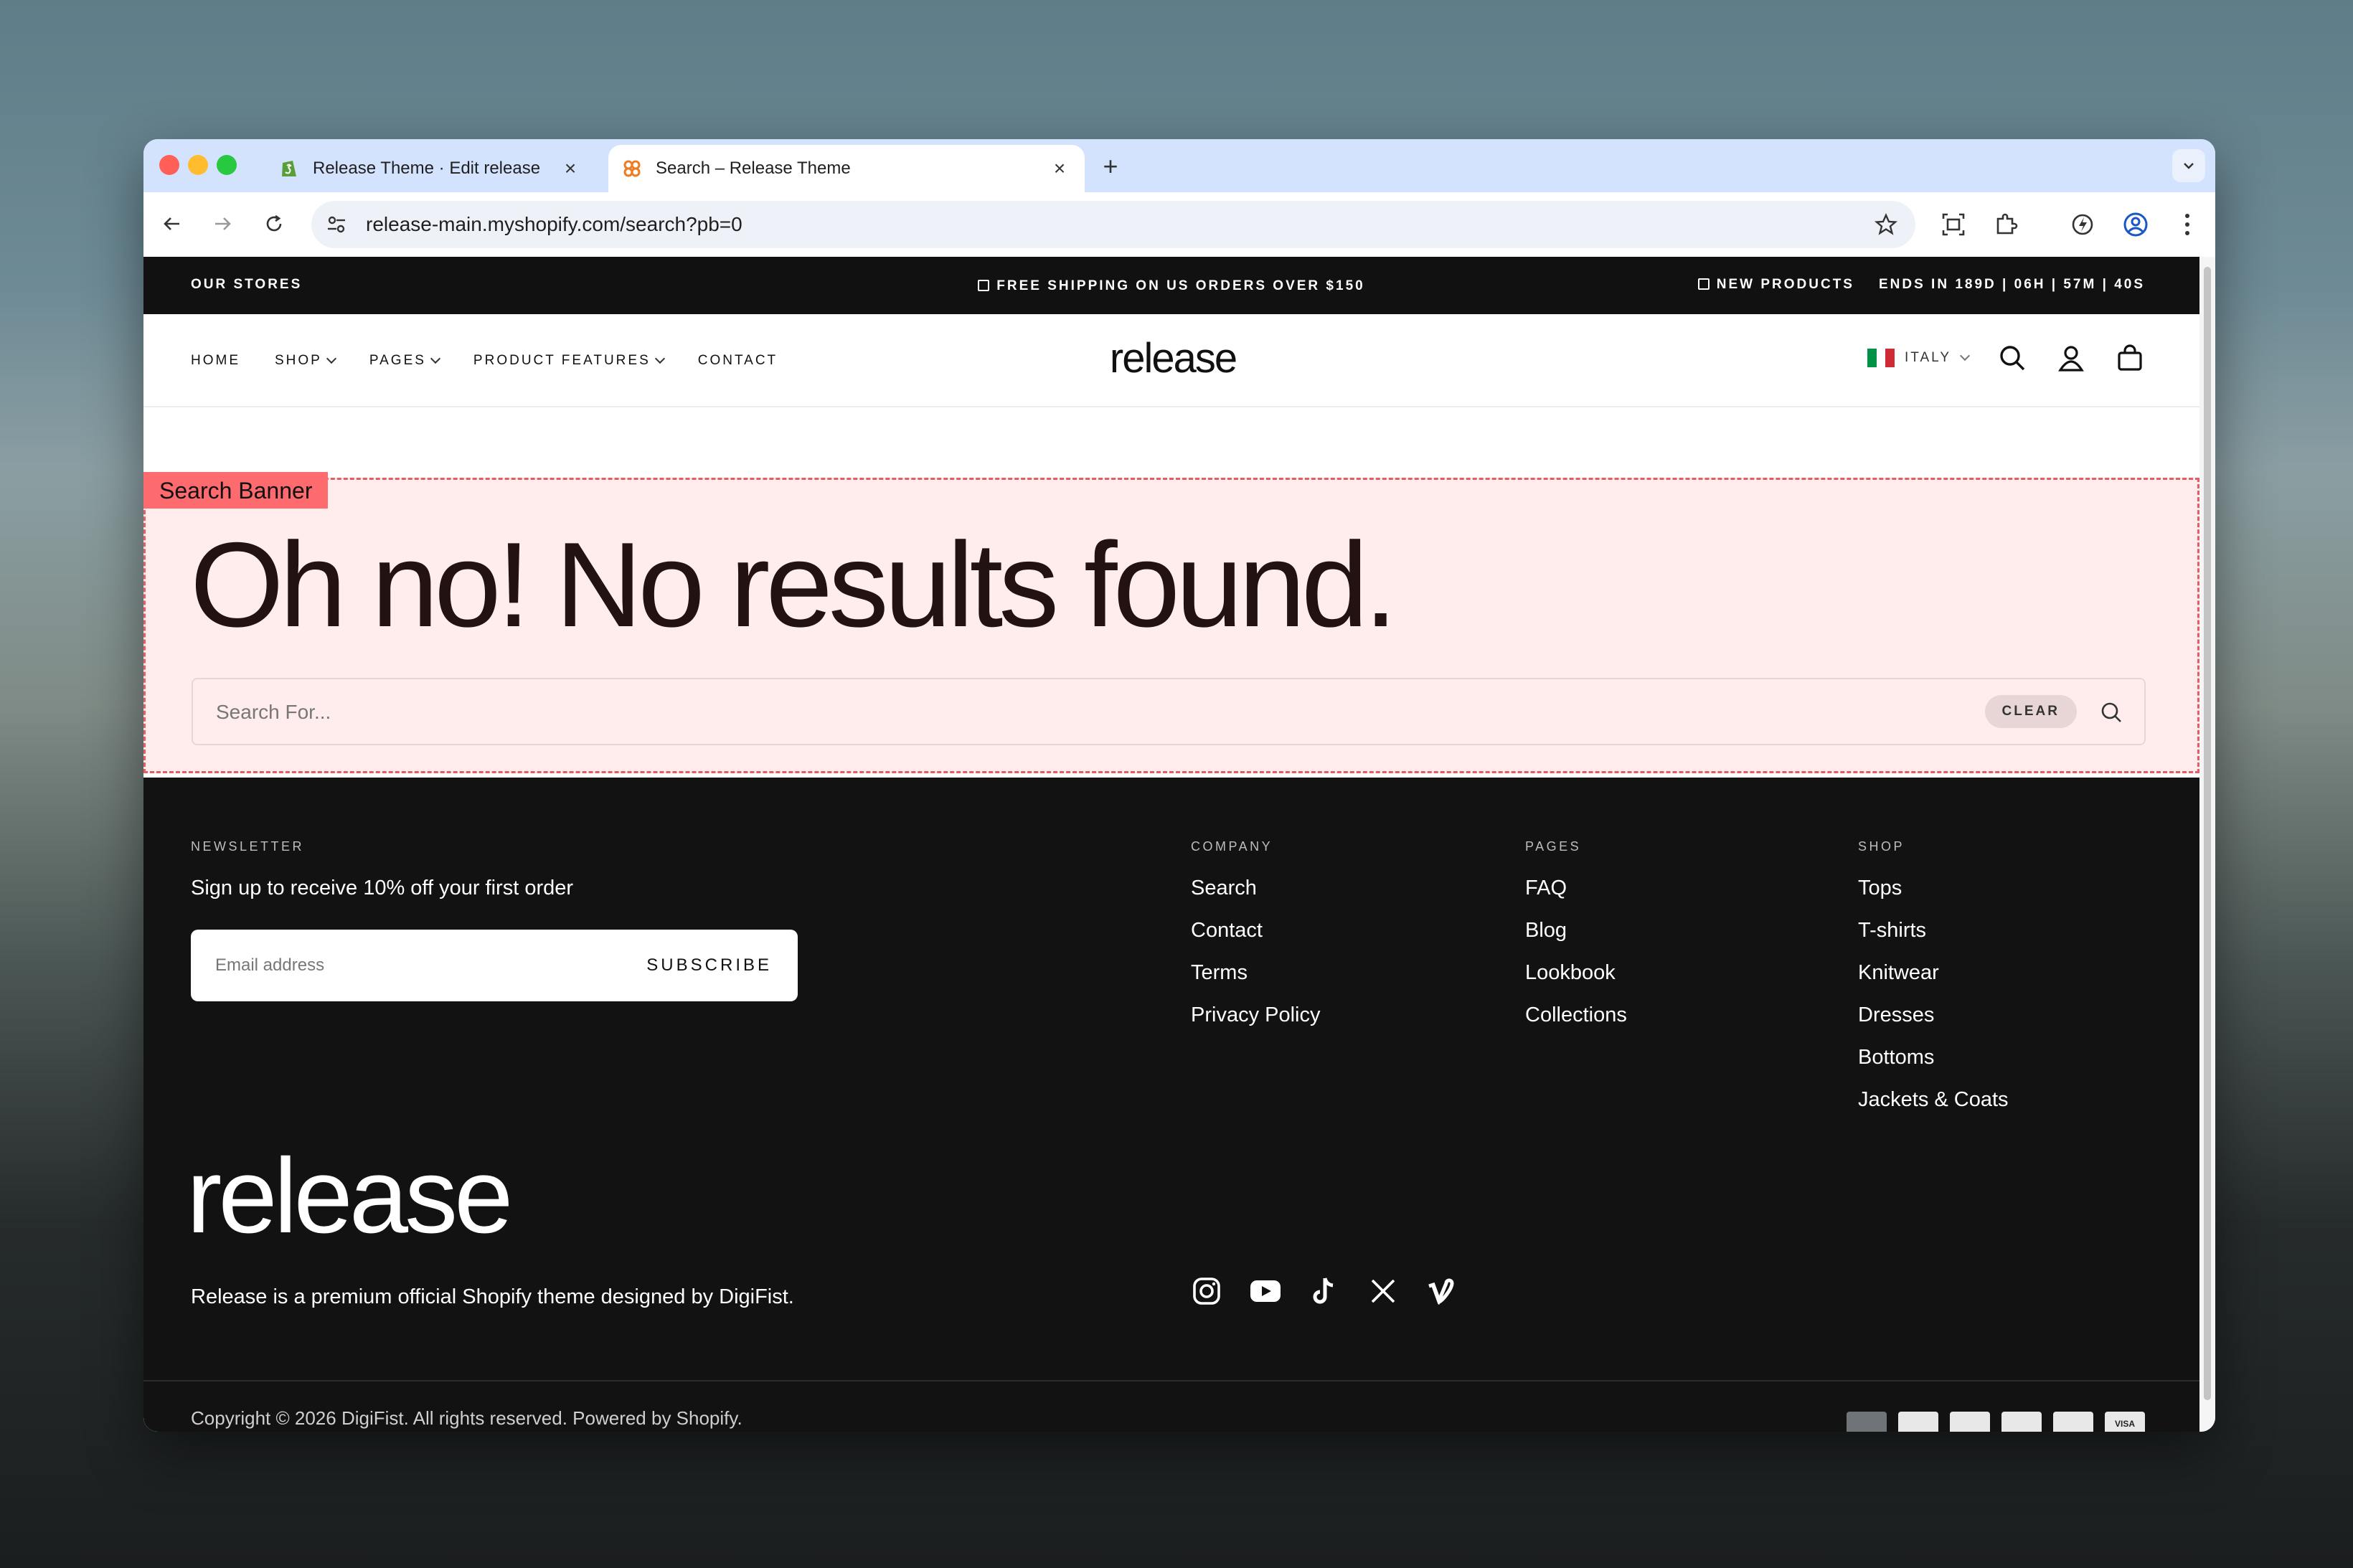 This screenshot has width=2353, height=1568. I want to click on italy-flag-icon, so click(1881, 358).